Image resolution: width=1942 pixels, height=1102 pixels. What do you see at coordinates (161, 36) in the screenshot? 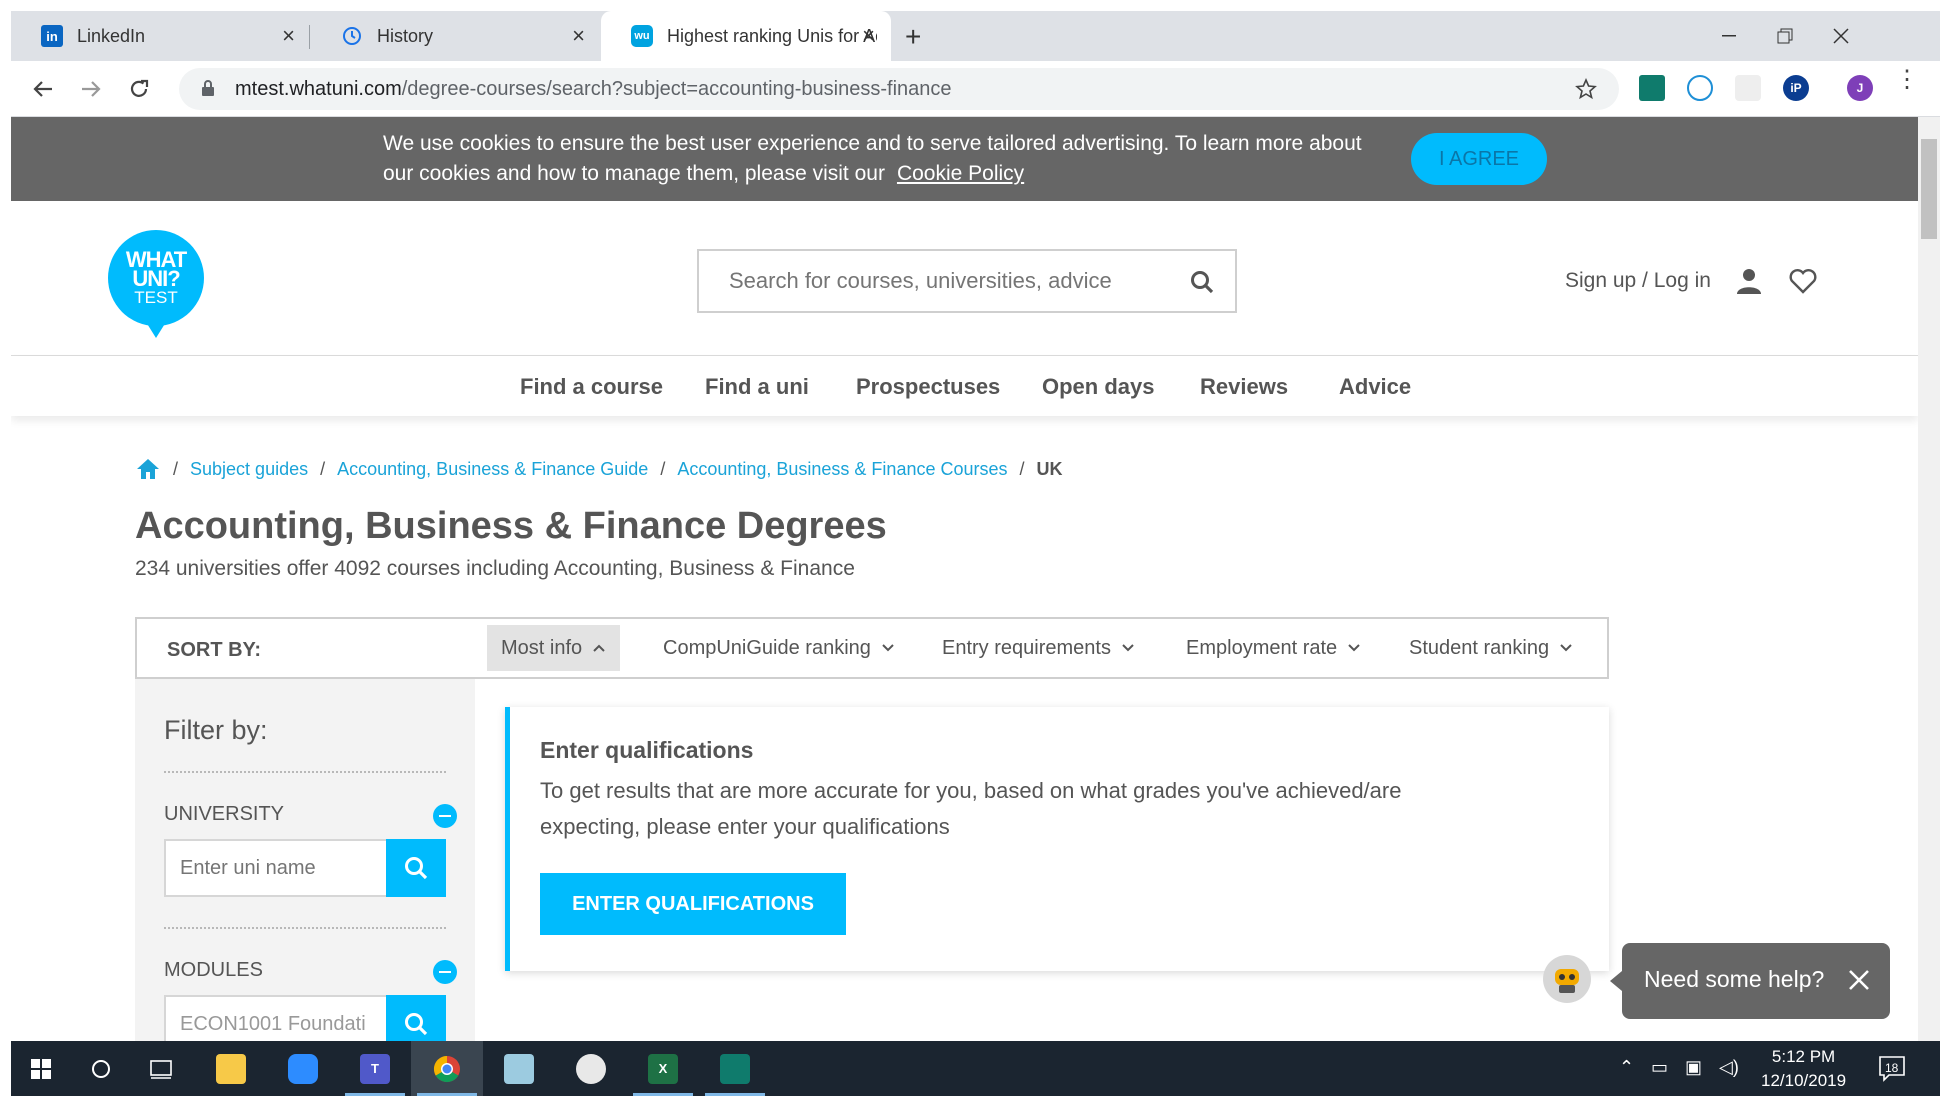
I see `tab-linkedin: in LinkedIn ×` at bounding box center [161, 36].